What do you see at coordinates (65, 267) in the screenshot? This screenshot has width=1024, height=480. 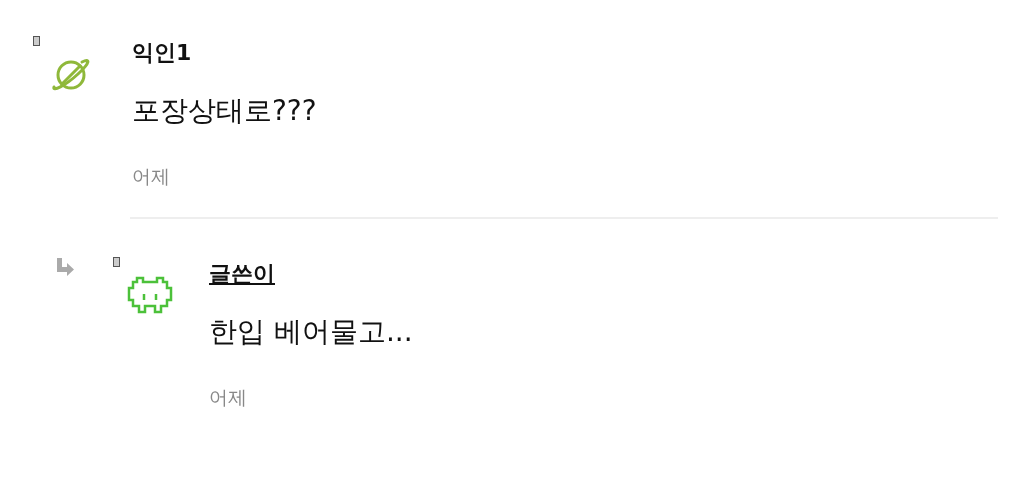 I see `reply-arrow-icon` at bounding box center [65, 267].